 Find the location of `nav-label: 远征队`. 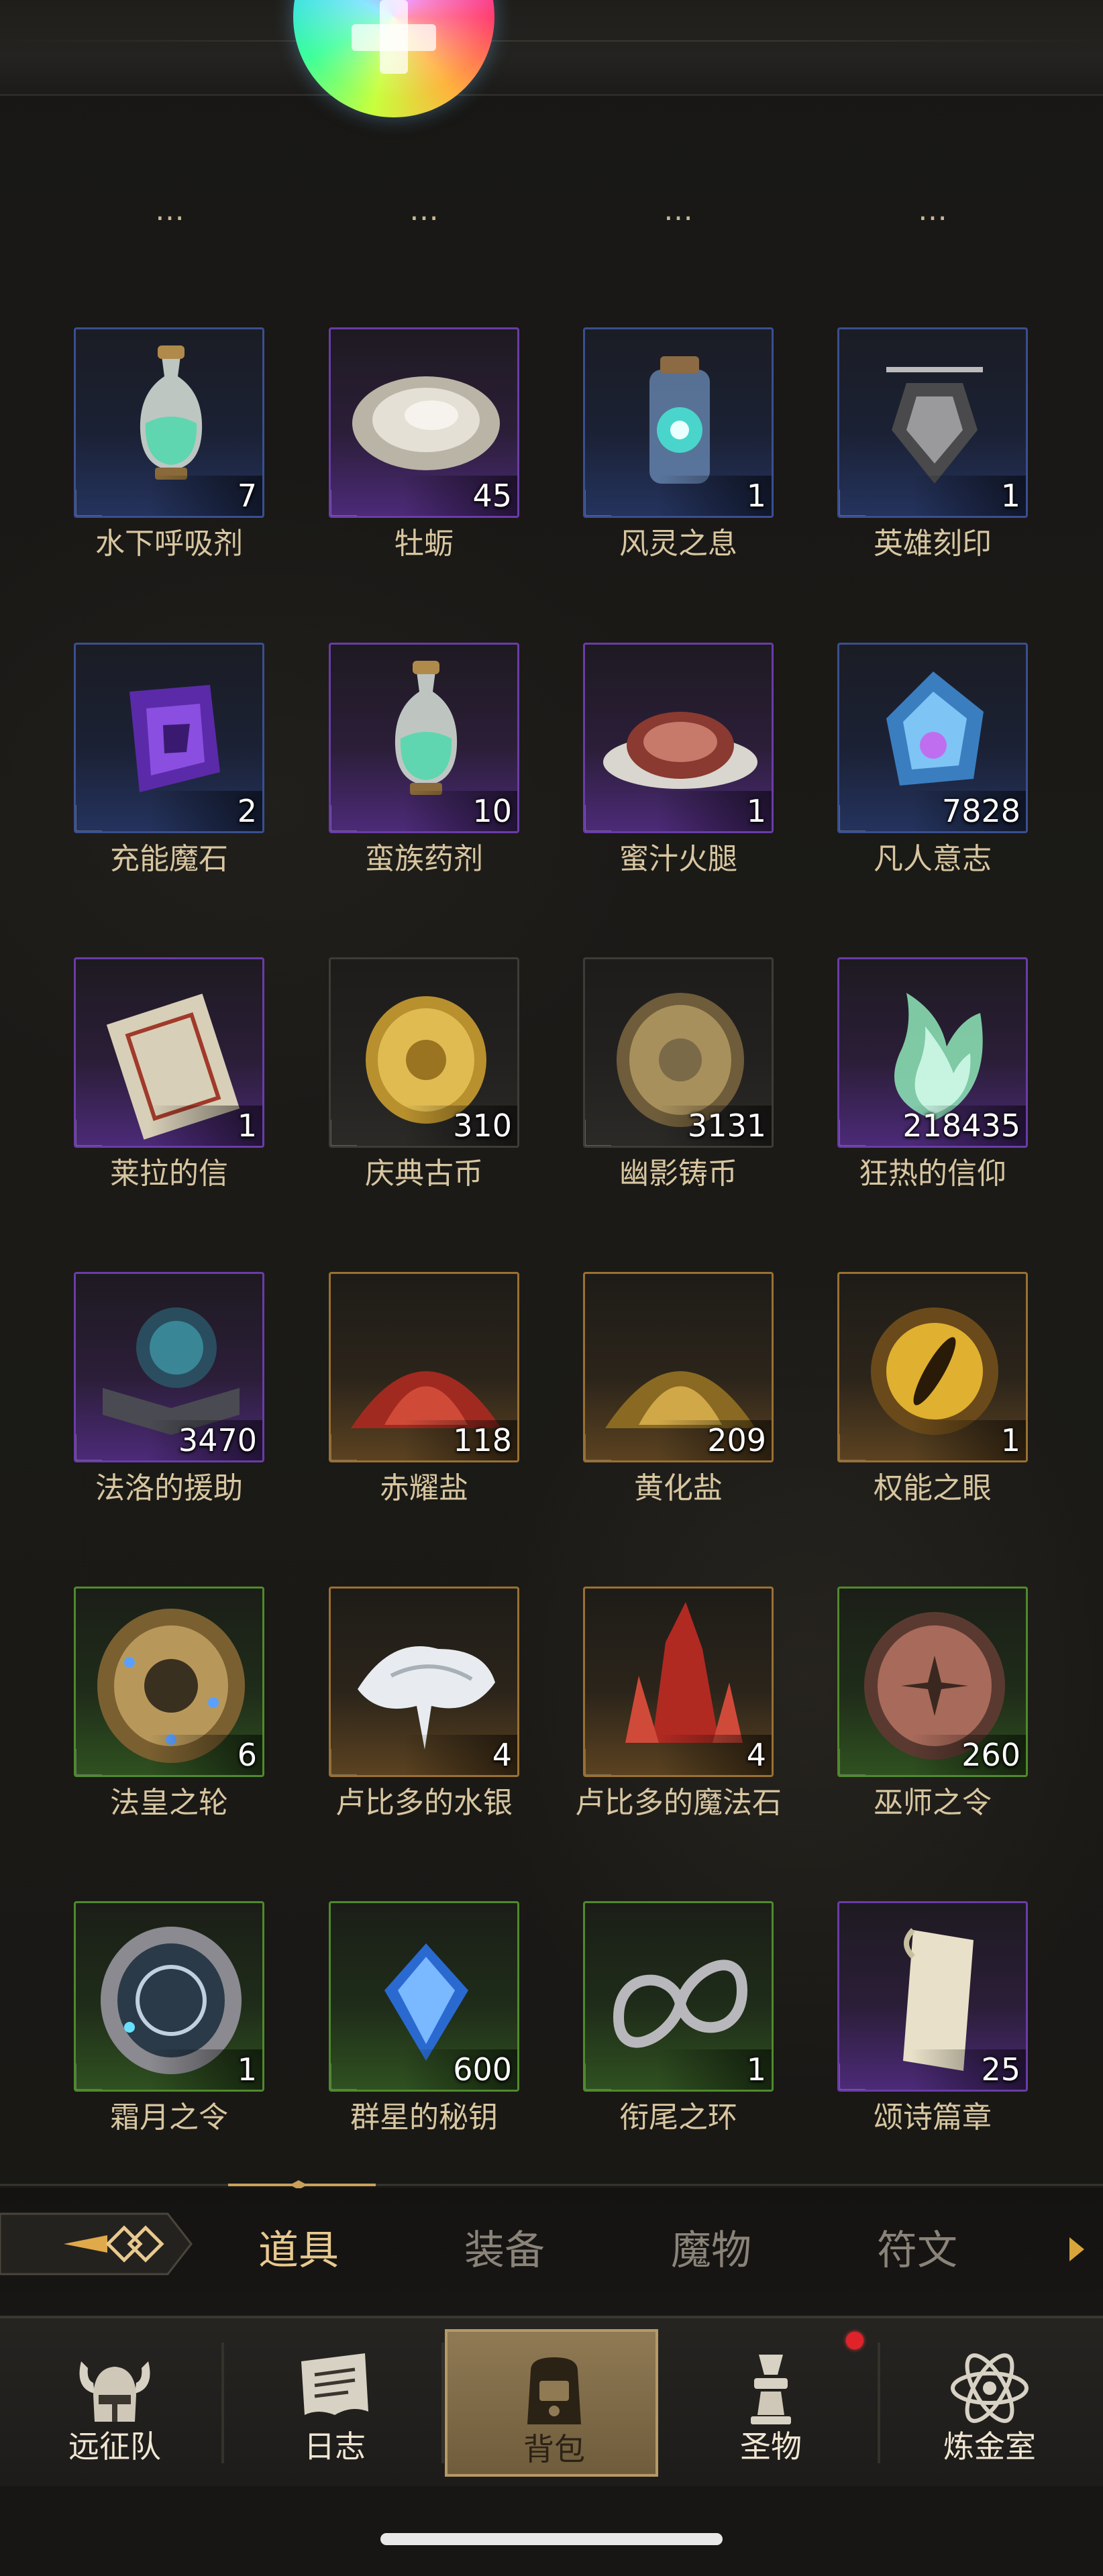

nav-label: 远征队 is located at coordinates (115, 2446).